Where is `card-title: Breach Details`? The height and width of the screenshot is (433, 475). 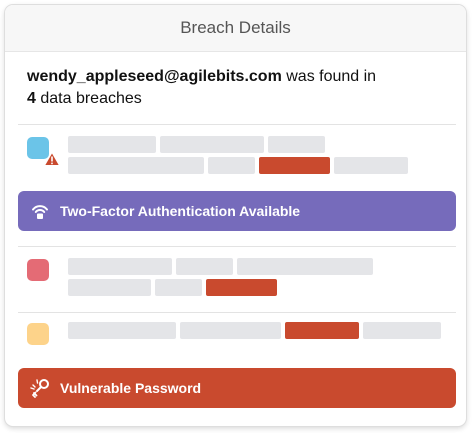
card-title: Breach Details is located at coordinates (235, 27).